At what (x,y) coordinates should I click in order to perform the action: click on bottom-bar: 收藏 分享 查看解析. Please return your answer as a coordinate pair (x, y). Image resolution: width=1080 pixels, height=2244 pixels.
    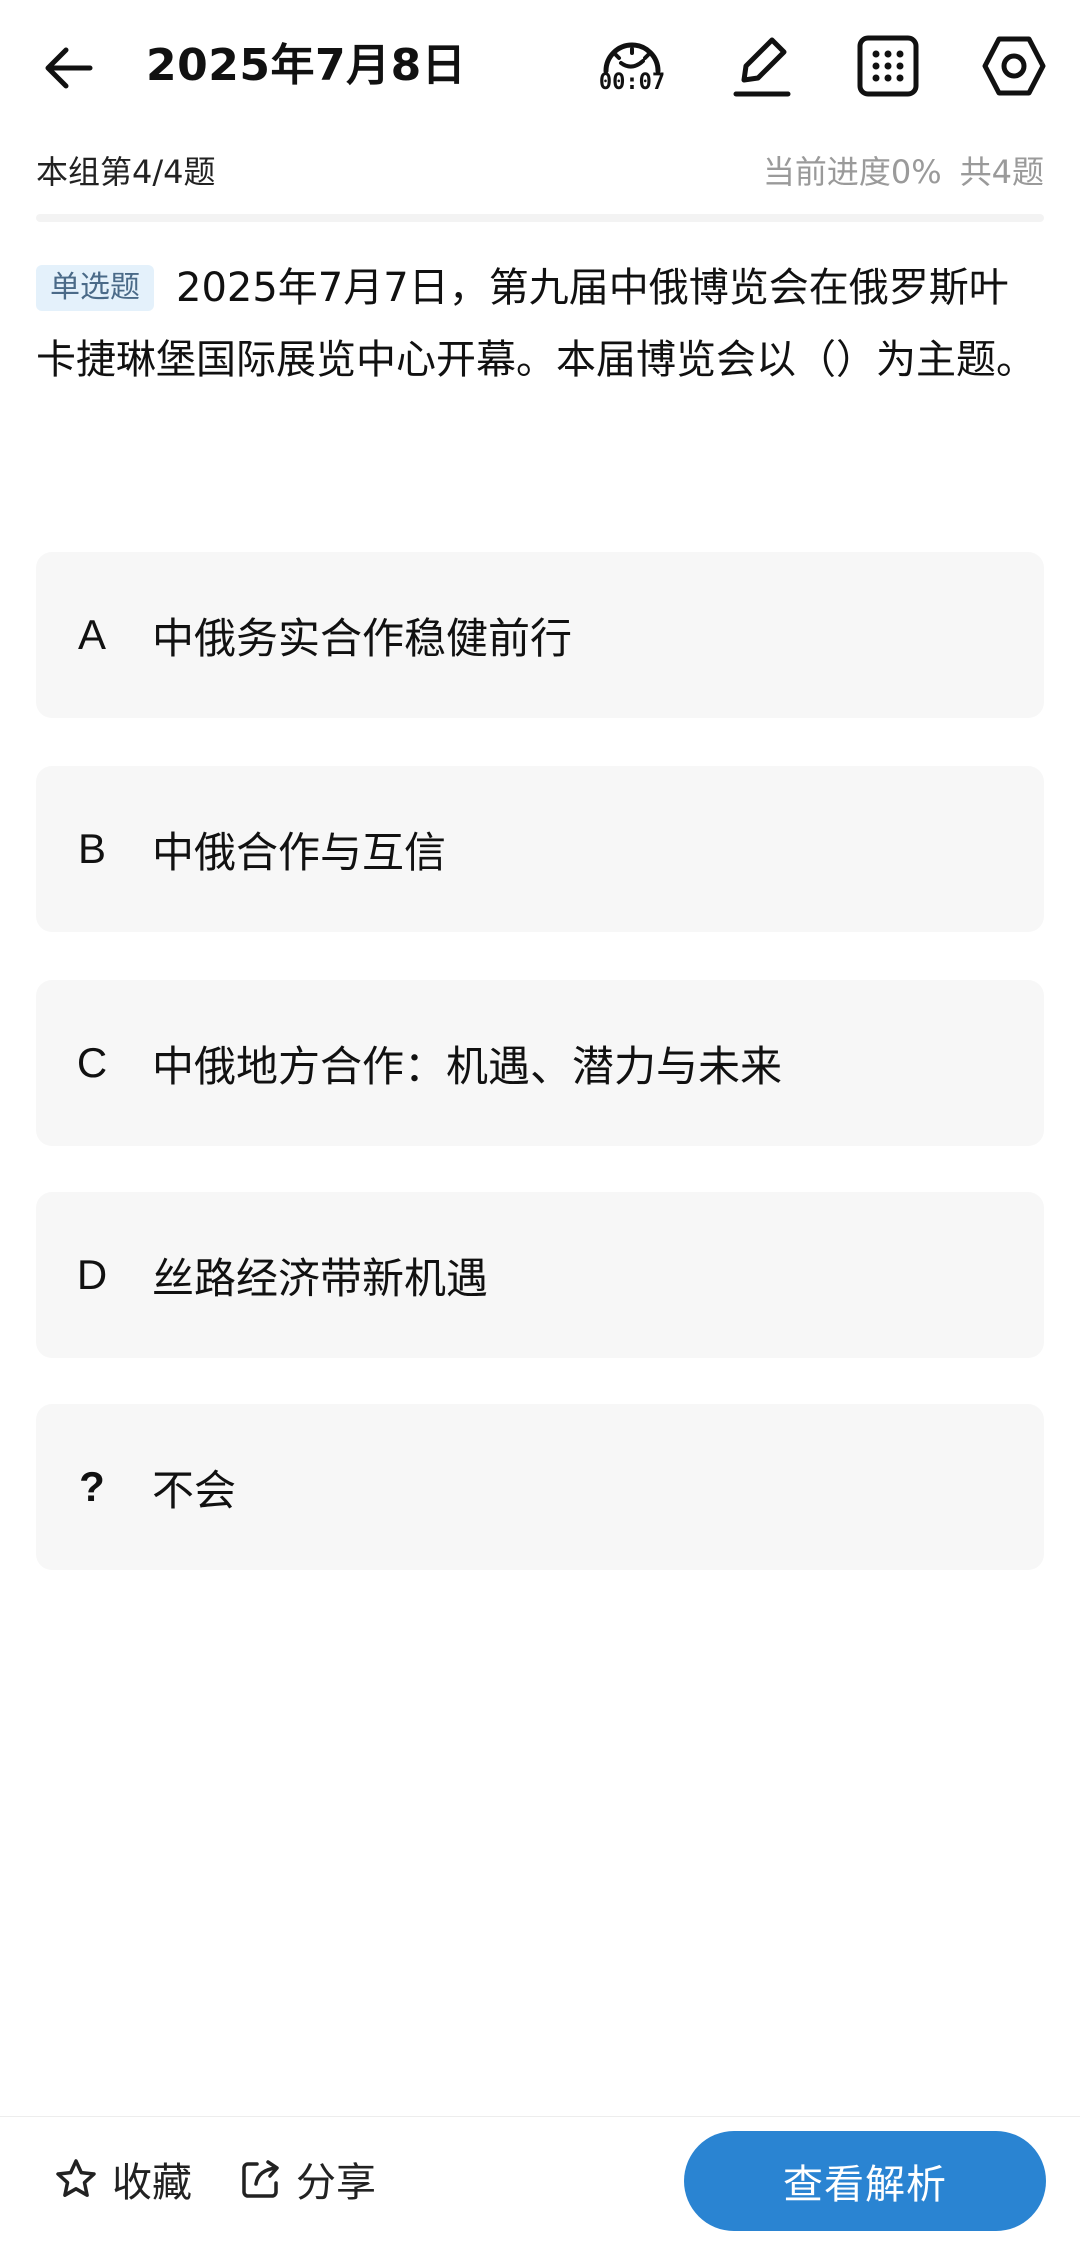
    Looking at the image, I should click on (540, 2180).